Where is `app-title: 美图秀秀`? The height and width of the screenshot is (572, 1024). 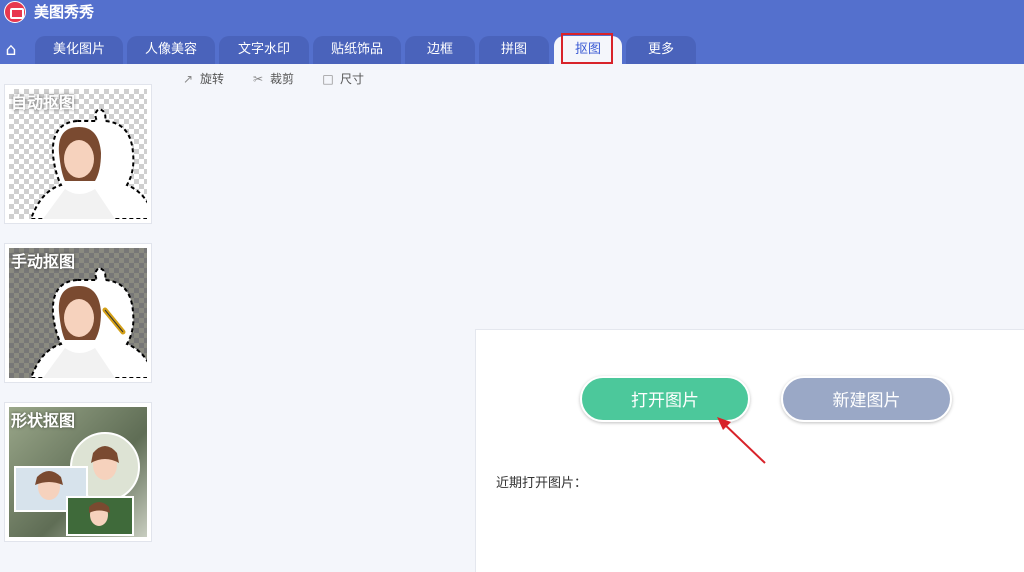 app-title: 美图秀秀 is located at coordinates (64, 12).